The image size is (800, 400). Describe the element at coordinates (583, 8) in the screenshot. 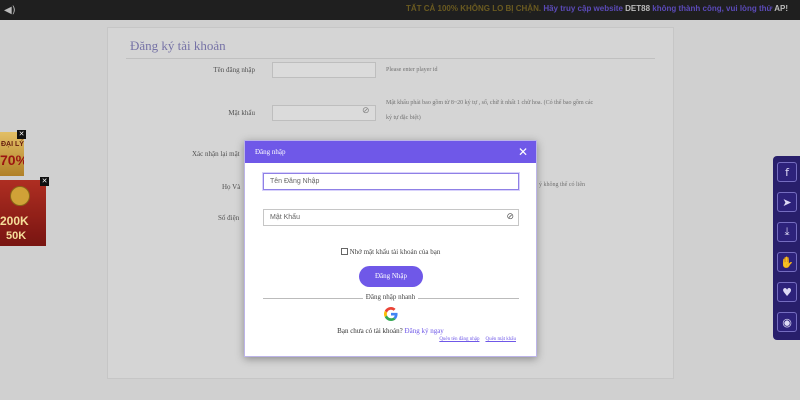

I see `marquee-text-mid: Hãy truy cập website` at that location.